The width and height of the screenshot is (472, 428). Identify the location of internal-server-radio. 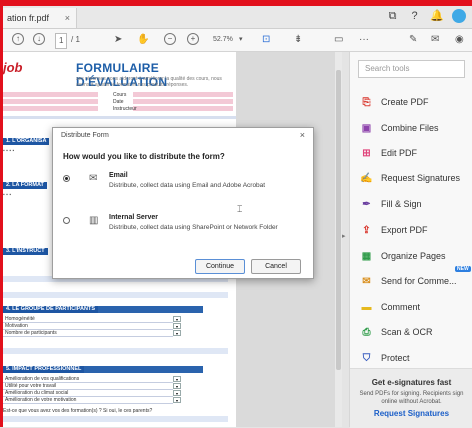
(66, 220).